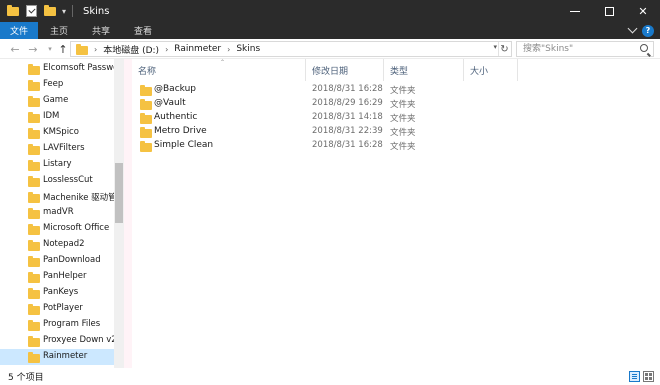  I want to click on nav-item: KMSpico, so click(57, 133).